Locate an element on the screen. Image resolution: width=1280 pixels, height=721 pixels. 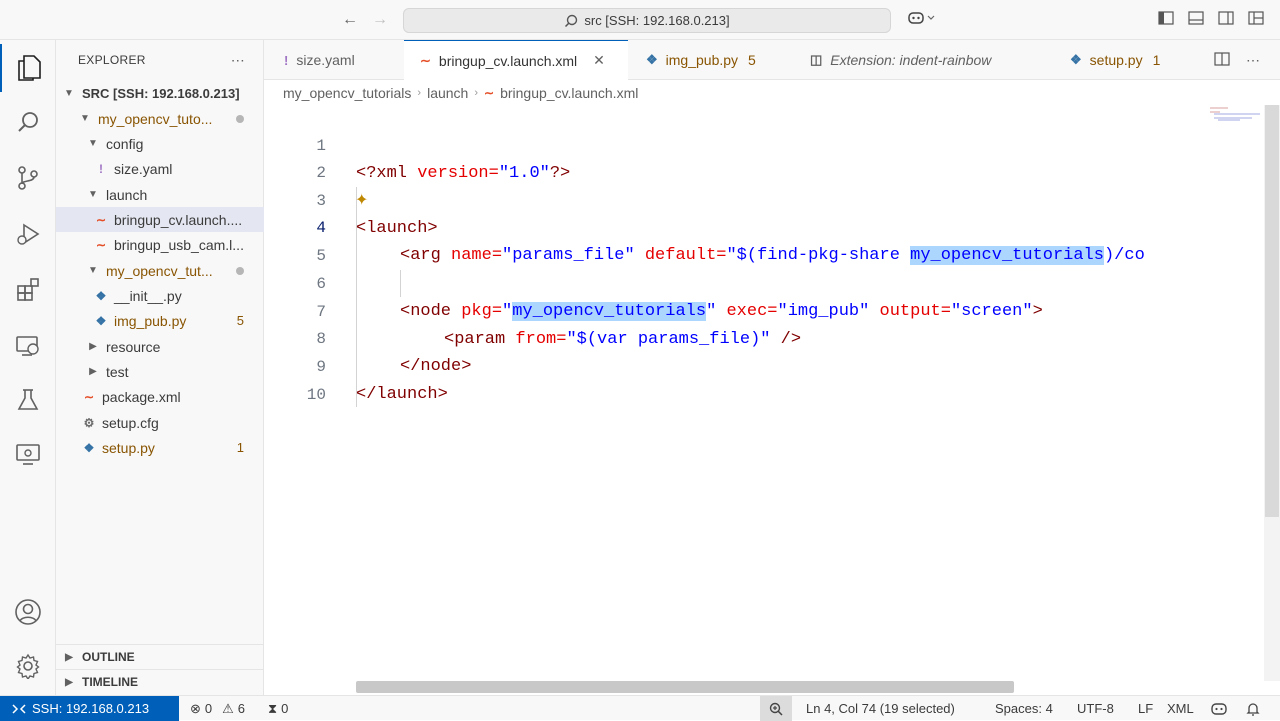
tree-label: config is located at coordinates (125, 143).